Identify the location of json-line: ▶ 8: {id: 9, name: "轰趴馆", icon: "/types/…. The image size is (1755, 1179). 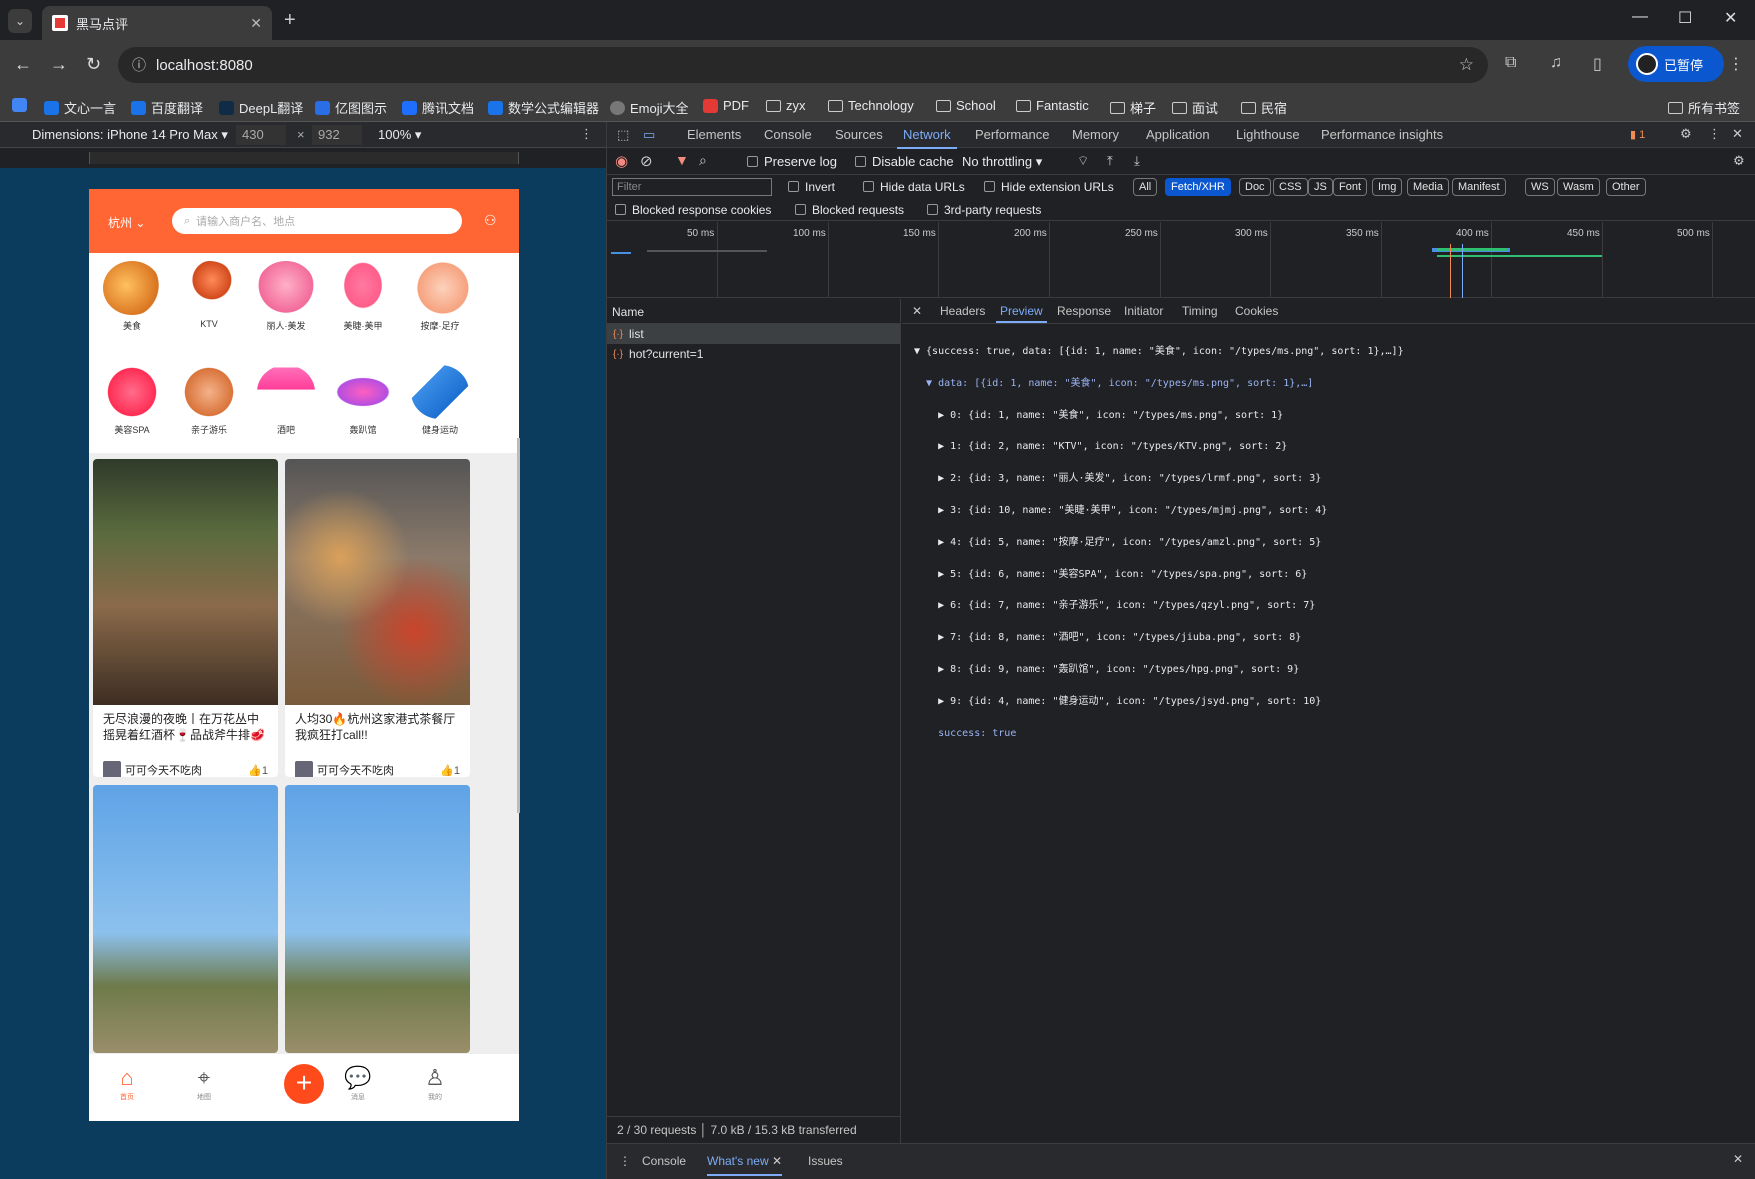
(1329, 670).